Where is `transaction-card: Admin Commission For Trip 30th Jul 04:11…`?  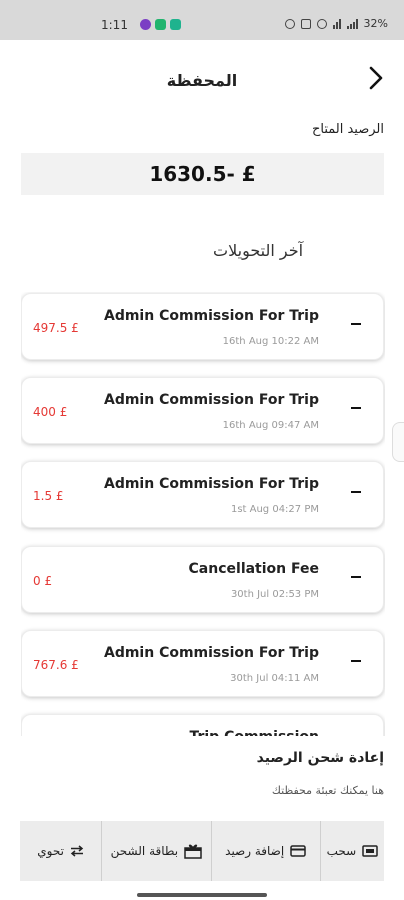 transaction-card: Admin Commission For Trip 30th Jul 04:11… is located at coordinates (202, 663).